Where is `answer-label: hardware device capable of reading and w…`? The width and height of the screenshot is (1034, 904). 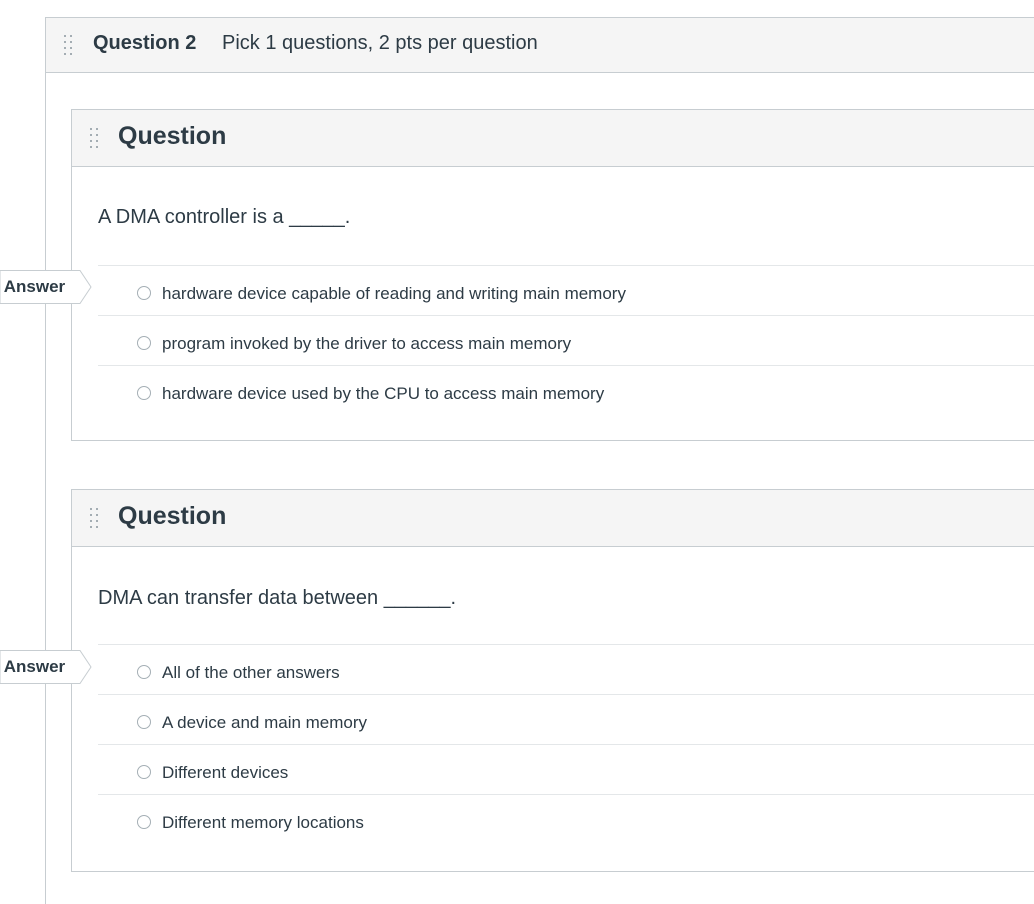 answer-label: hardware device capable of reading and w… is located at coordinates (394, 293).